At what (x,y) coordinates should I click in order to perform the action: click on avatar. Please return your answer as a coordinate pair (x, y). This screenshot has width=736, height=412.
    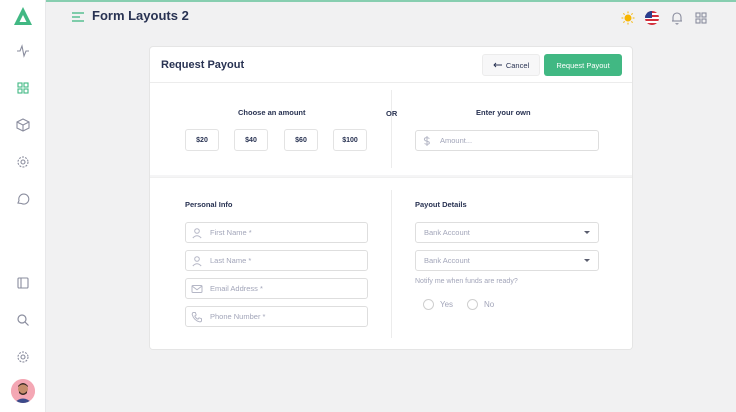
    Looking at the image, I should click on (23, 391).